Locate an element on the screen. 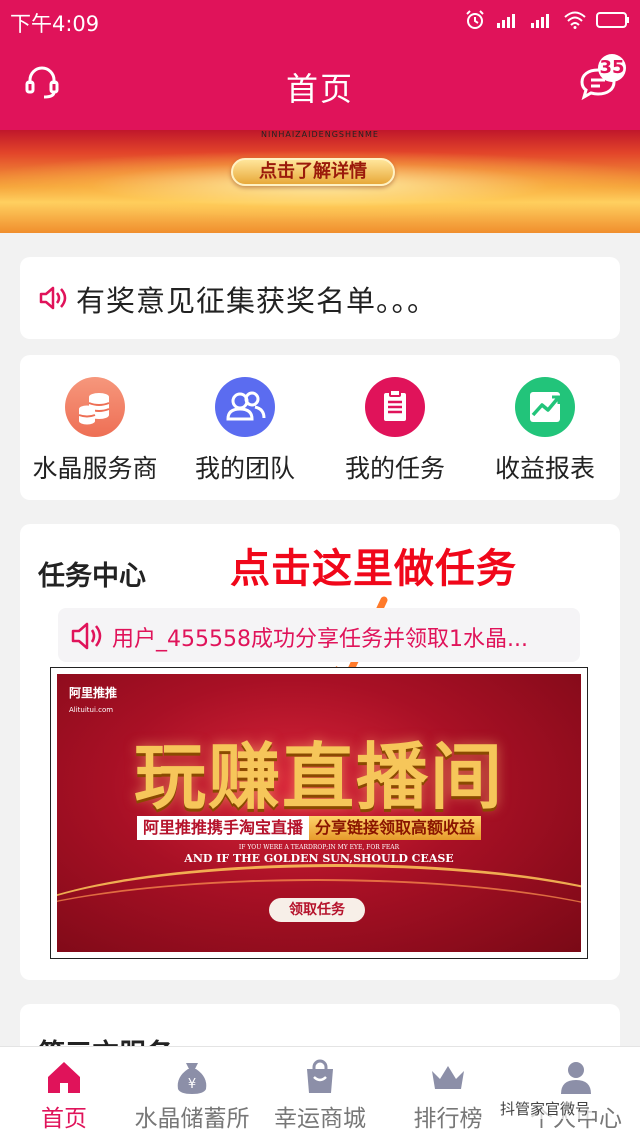 This screenshot has width=640, height=1137. wifi-icon is located at coordinates (575, 20).